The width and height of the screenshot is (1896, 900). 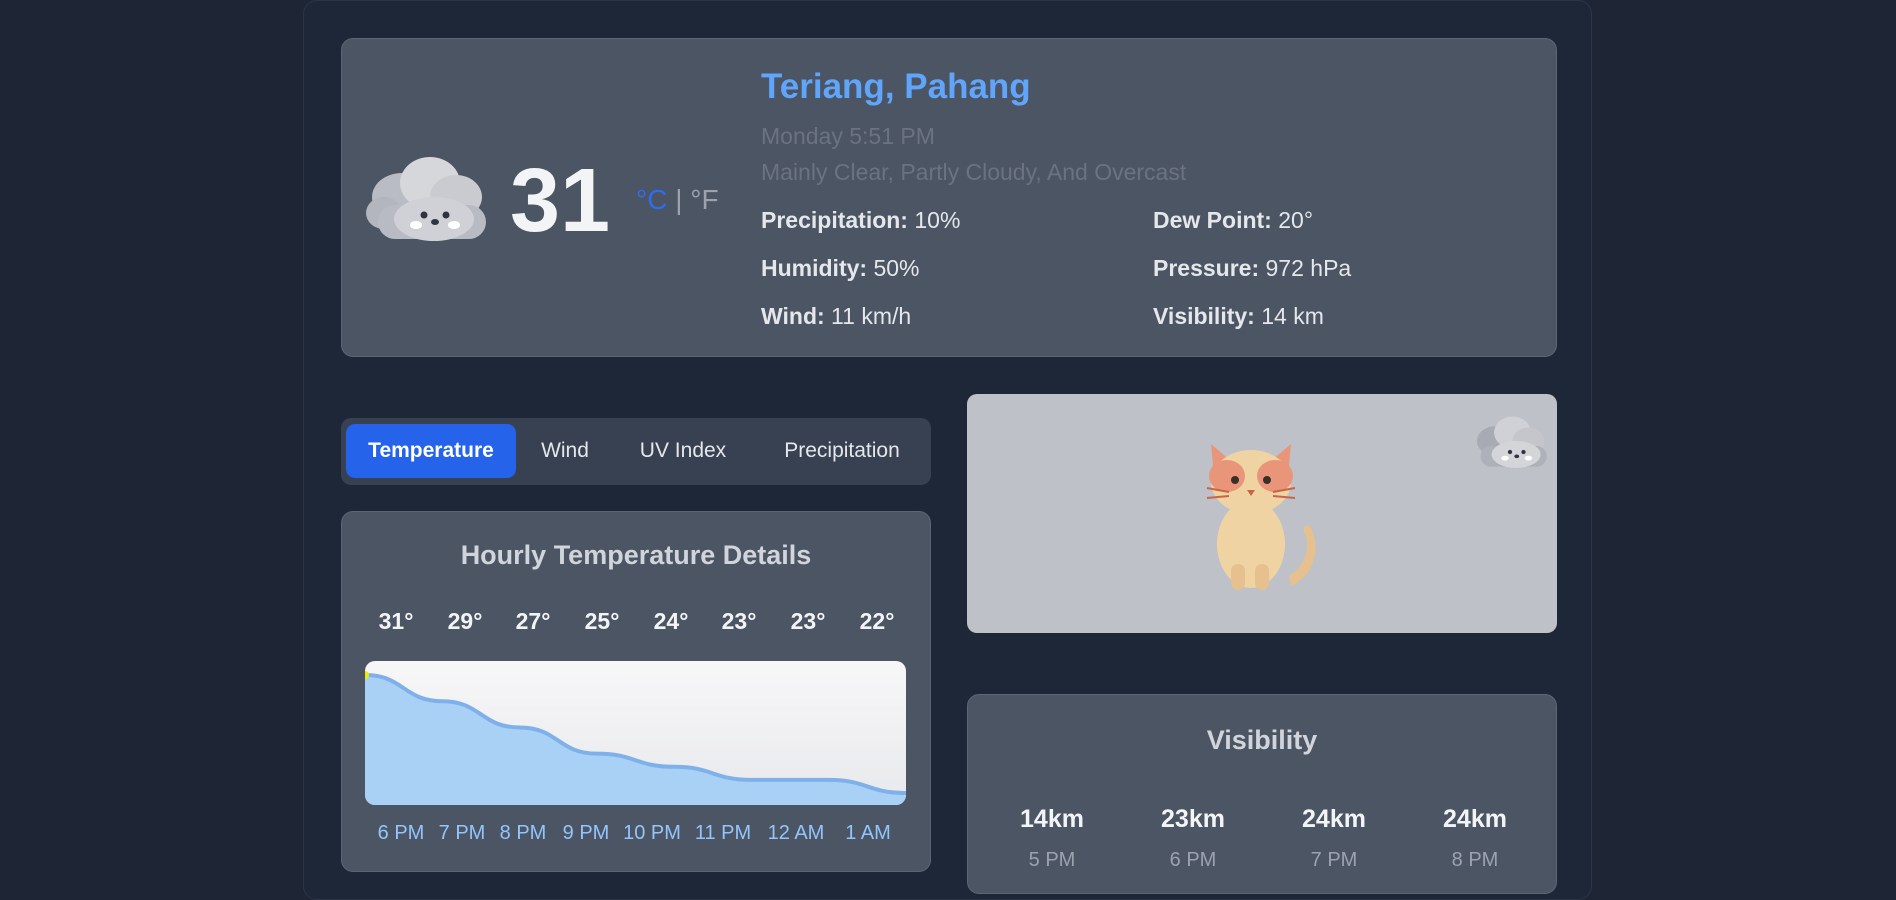 I want to click on hourly-temp: 27°, so click(x=533, y=621).